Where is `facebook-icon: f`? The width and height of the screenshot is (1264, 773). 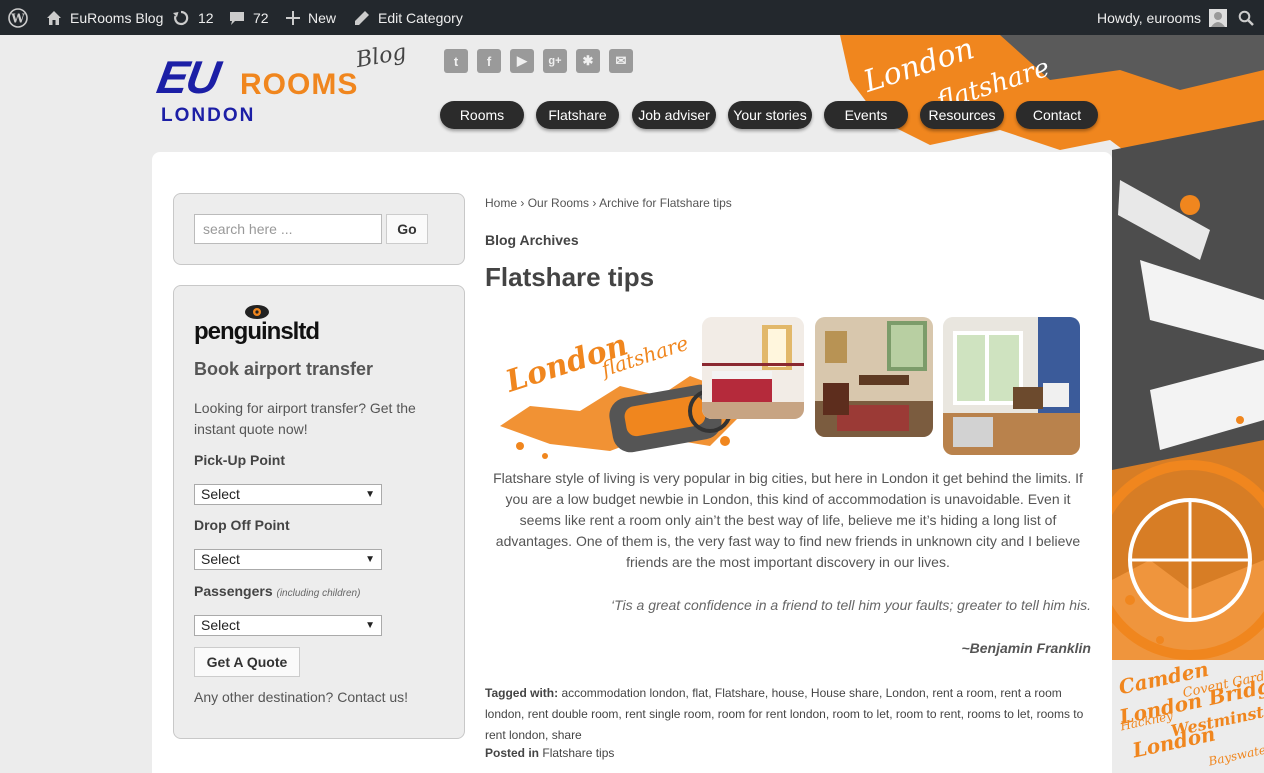
facebook-icon: f is located at coordinates (489, 61).